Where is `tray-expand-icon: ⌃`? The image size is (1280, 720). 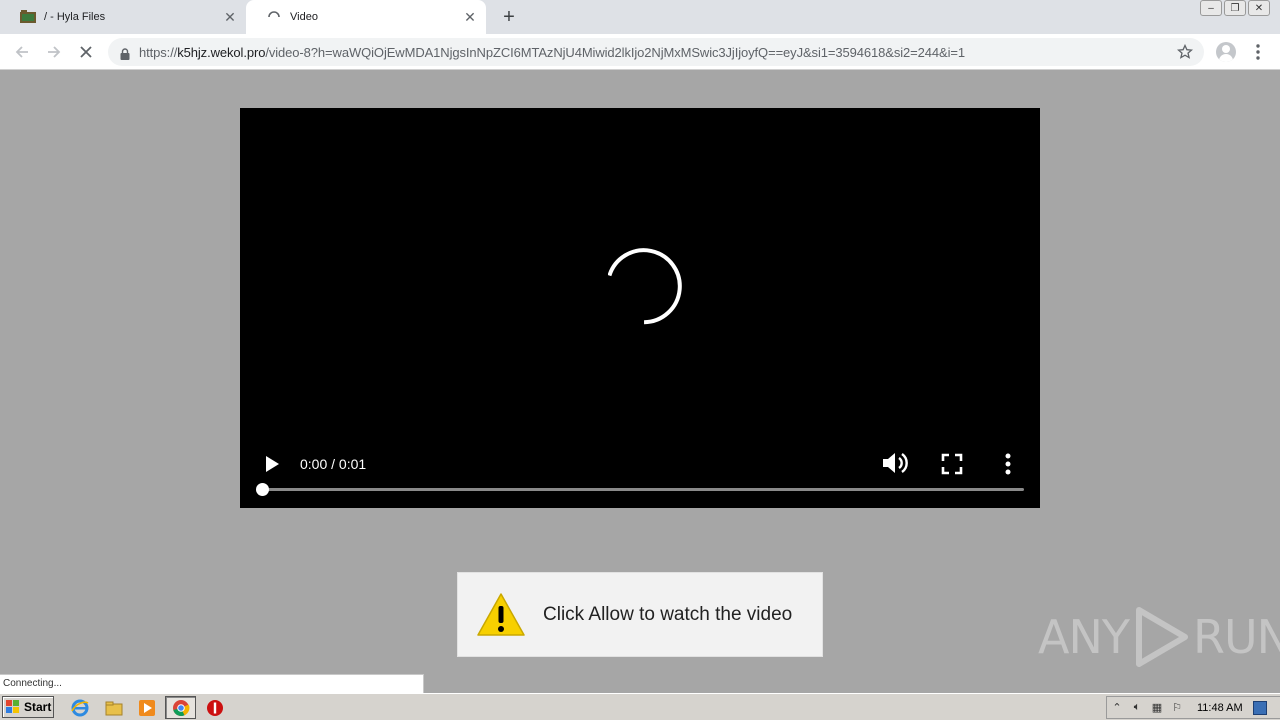 tray-expand-icon: ⌃ is located at coordinates (1117, 708).